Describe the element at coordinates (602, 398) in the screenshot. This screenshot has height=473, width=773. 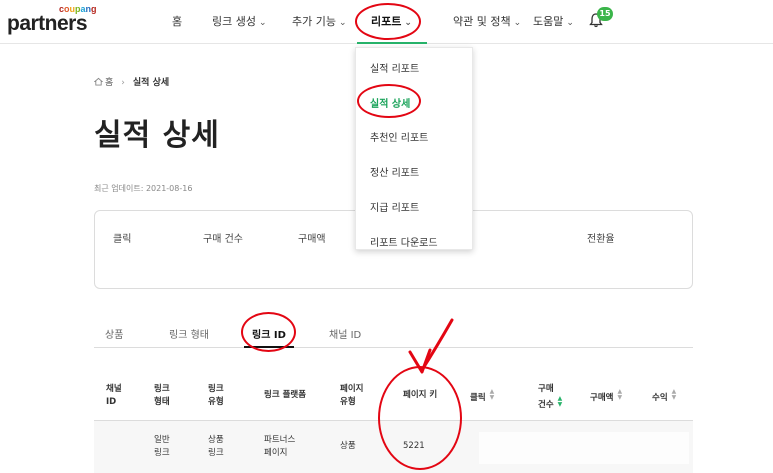
I see `col-amount-label: 구매액` at that location.